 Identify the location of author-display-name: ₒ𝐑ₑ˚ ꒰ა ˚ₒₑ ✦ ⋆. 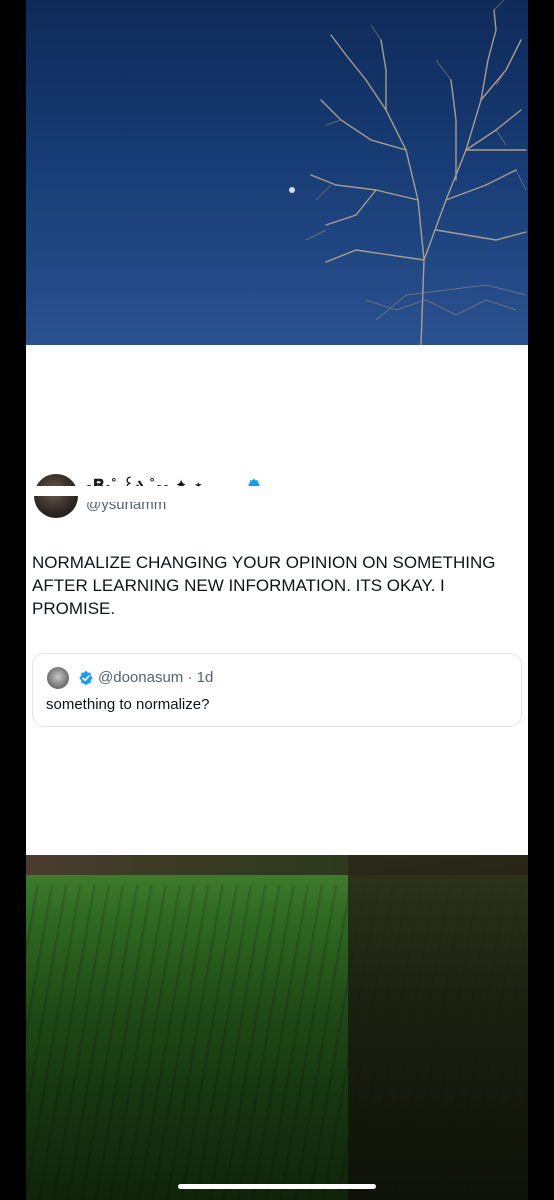
(145, 481).